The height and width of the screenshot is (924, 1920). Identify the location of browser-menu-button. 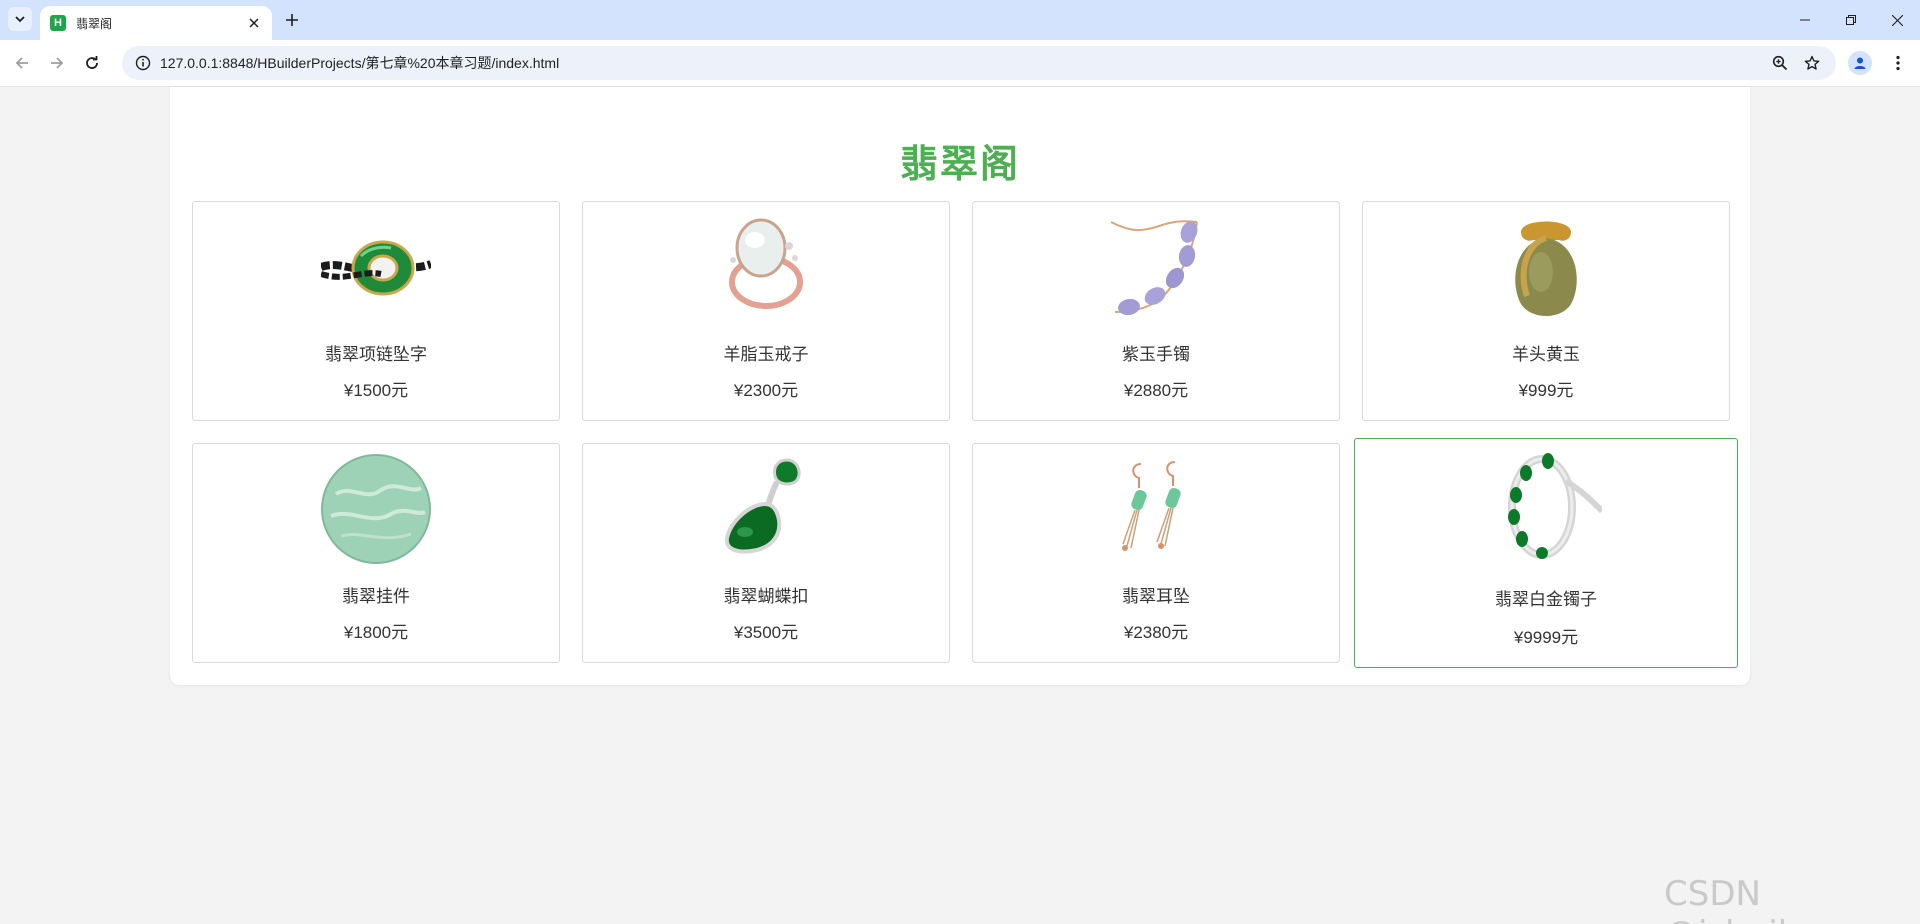
(1898, 63).